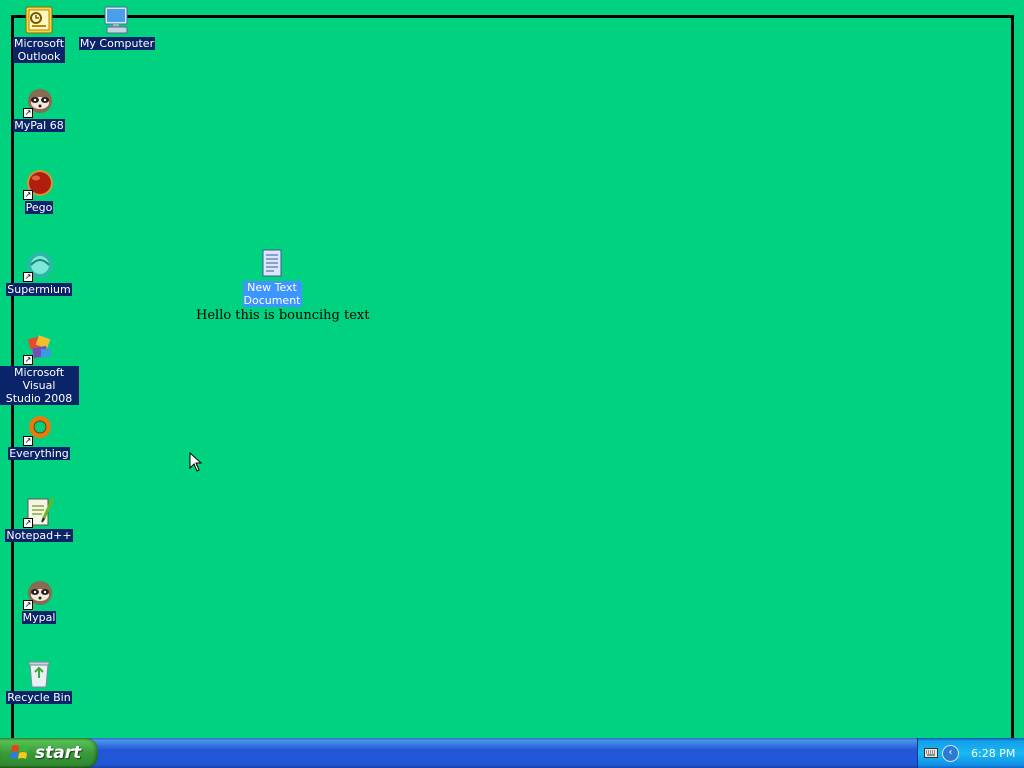 Image resolution: width=1024 pixels, height=768 pixels. Describe the element at coordinates (970, 753) in the screenshot. I see `system-tray: ‹ 6:28 PM` at that location.